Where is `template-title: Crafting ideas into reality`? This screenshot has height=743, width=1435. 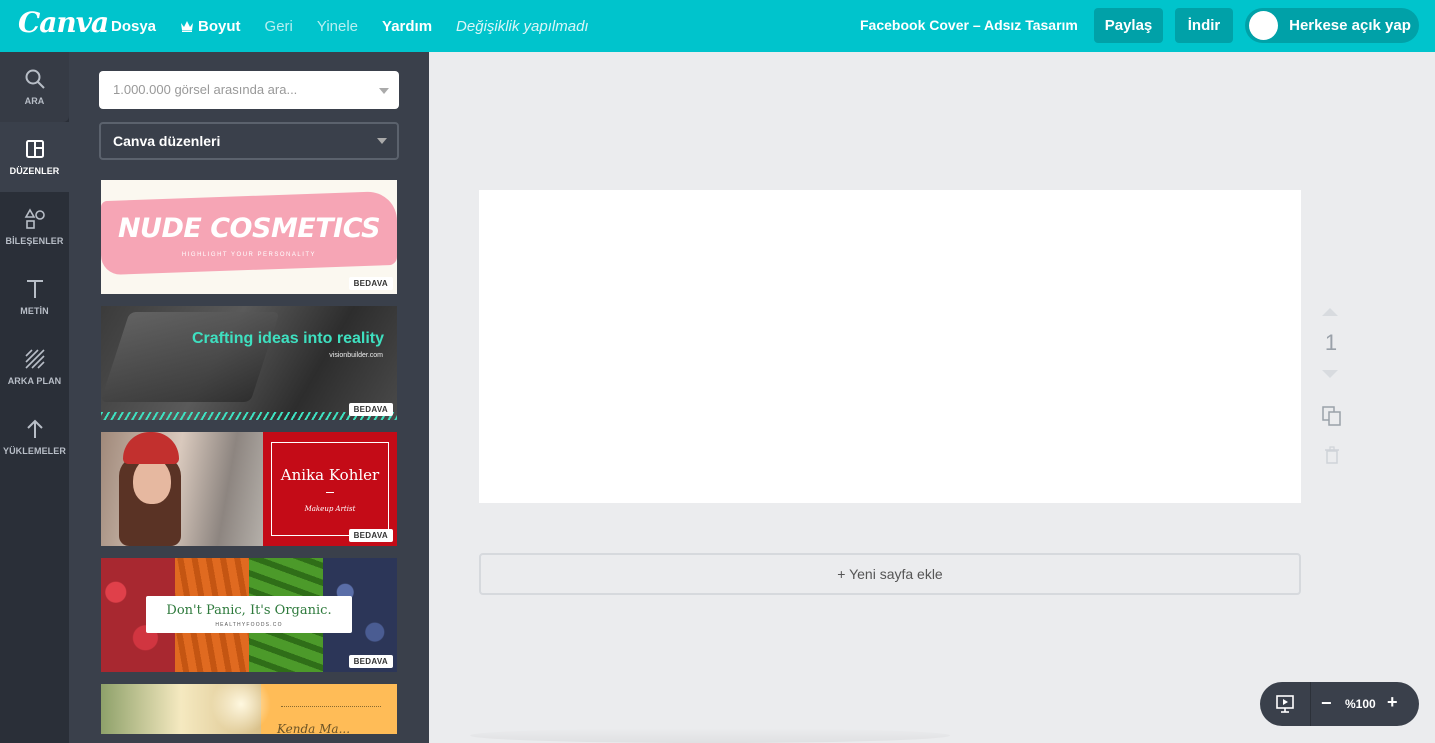
template-title: Crafting ideas into reality is located at coordinates (287, 338).